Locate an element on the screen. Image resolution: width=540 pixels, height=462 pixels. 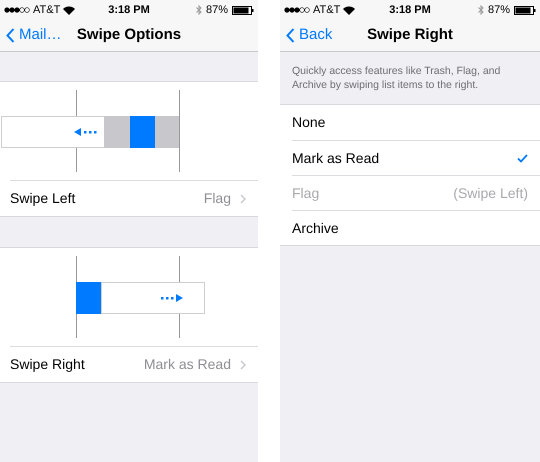
option-label: None is located at coordinates (309, 122).